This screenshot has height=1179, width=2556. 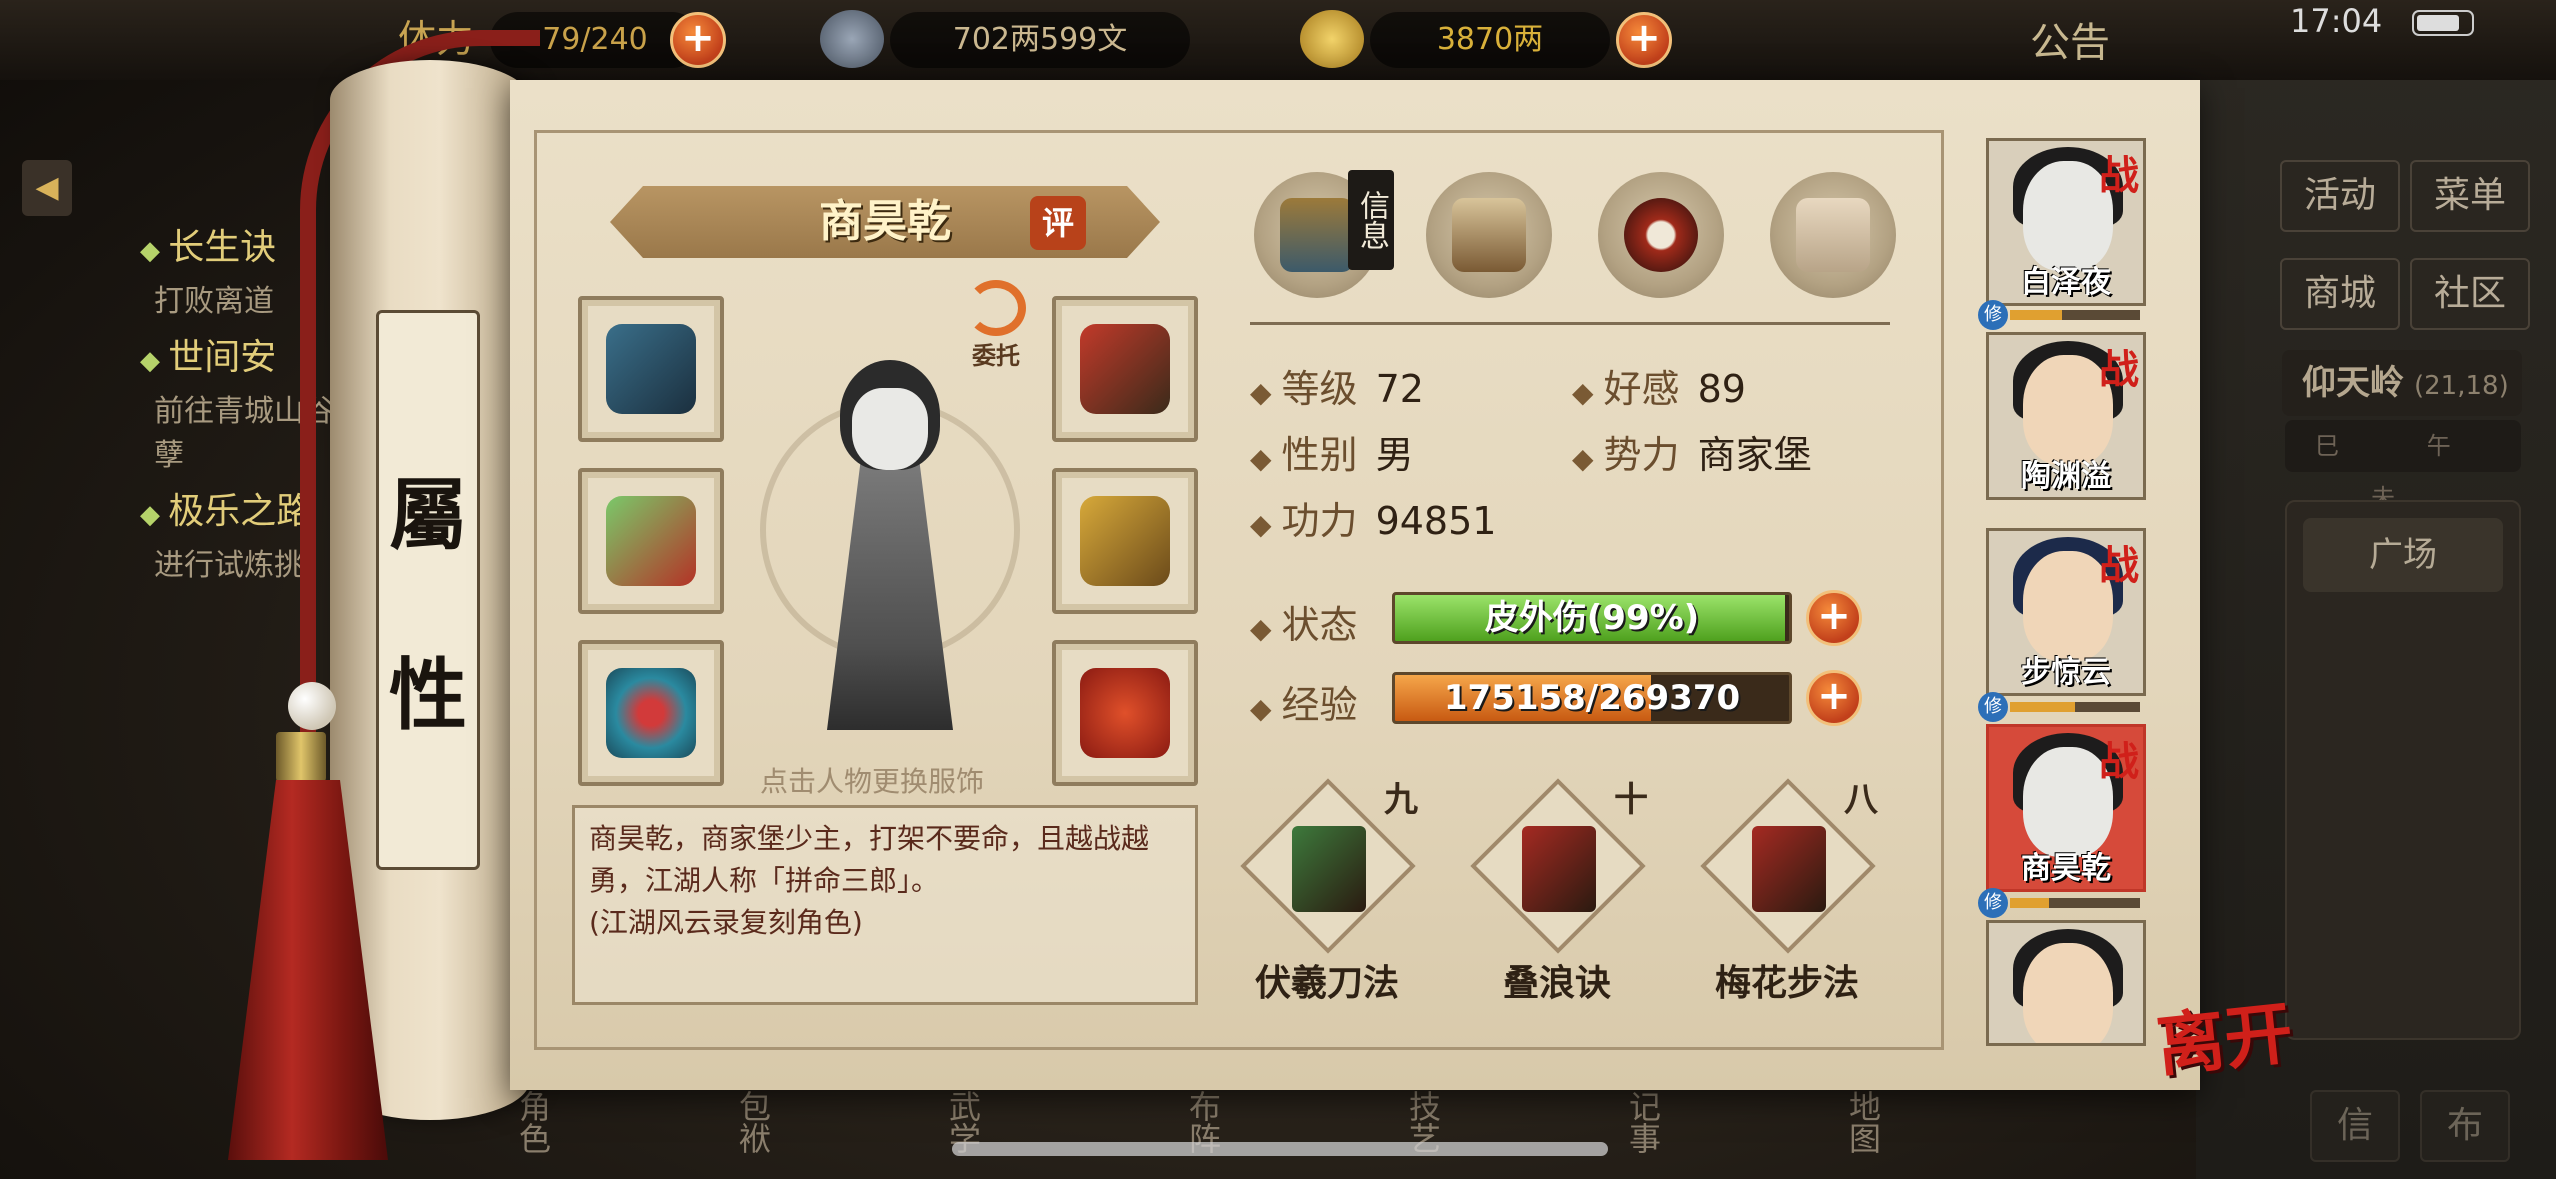 I want to click on tassel-bead, so click(x=312, y=706).